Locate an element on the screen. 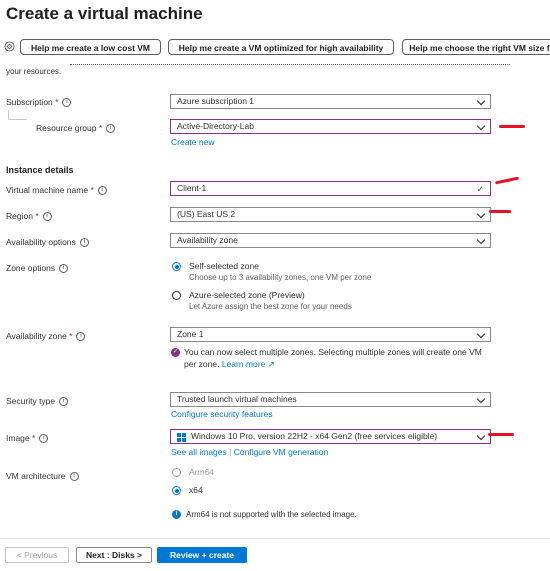 This screenshot has width=550, height=571. radio-azure-selected-zone is located at coordinates (176, 295).